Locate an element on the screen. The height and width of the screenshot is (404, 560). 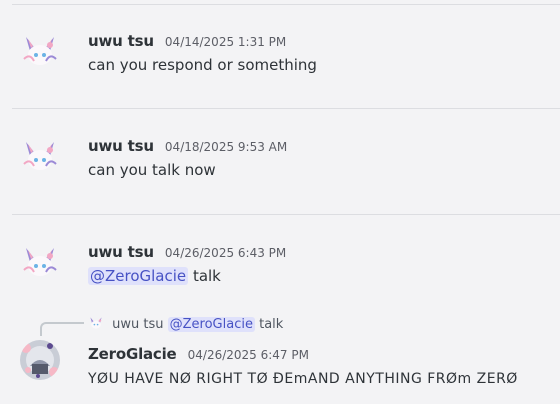
message-header: uwu tsu 04/26/2025 6:43 PM is located at coordinates (187, 251).